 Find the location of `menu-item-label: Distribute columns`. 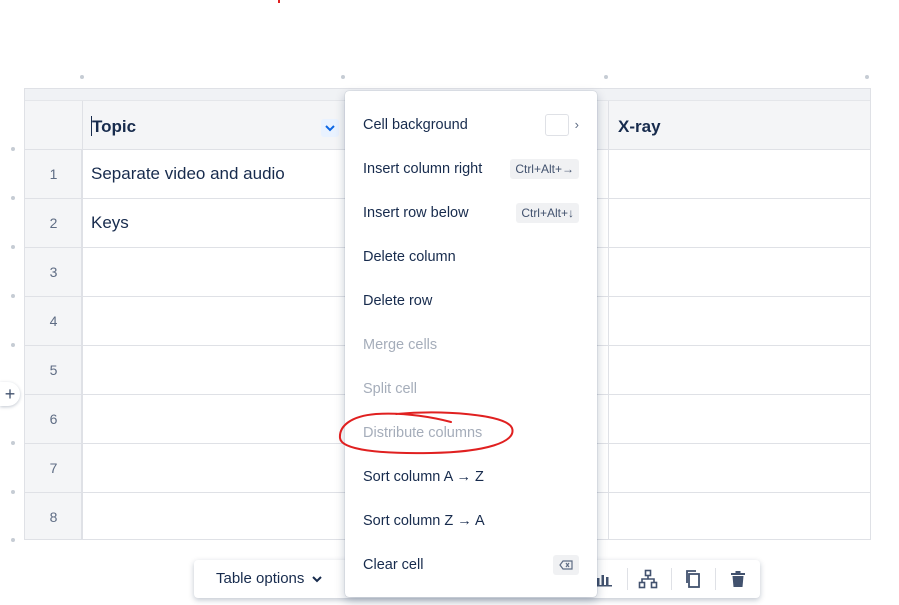

menu-item-label: Distribute columns is located at coordinates (422, 433).